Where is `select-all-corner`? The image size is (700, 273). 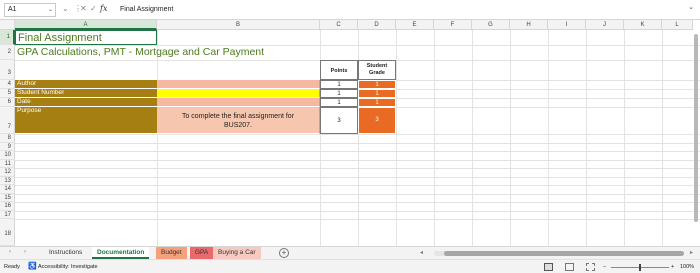
select-all-corner is located at coordinates (7, 25).